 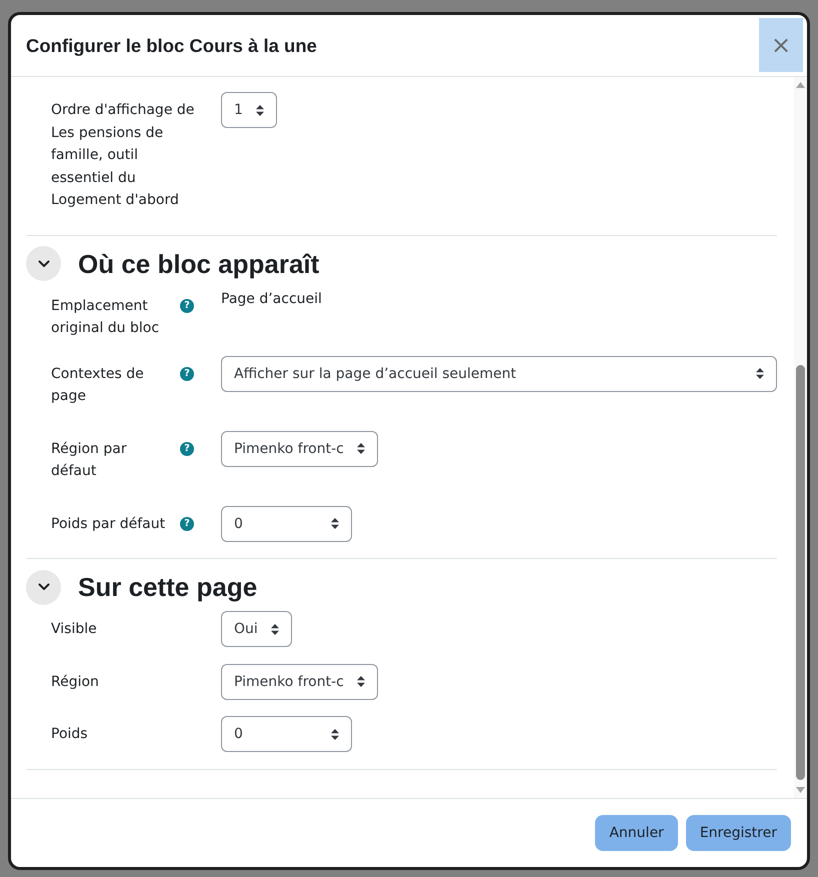 What do you see at coordinates (108, 524) in the screenshot?
I see `field-label: Poids par défaut` at bounding box center [108, 524].